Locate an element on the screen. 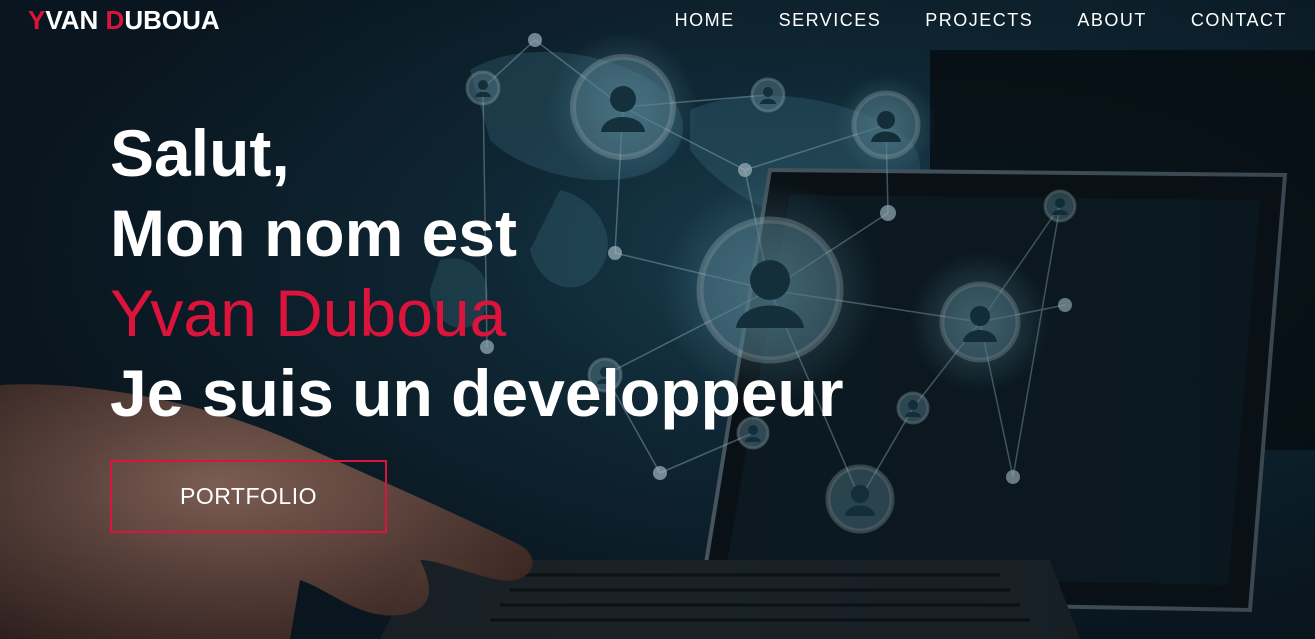 The width and height of the screenshot is (1315, 639). nav-link-home: HOME is located at coordinates (705, 20).